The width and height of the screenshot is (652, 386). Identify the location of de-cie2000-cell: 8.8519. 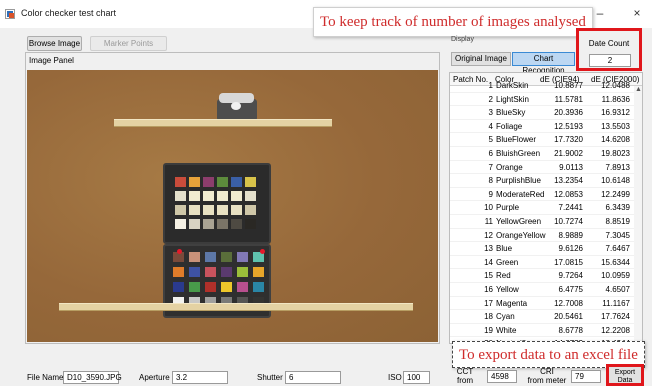
(617, 221).